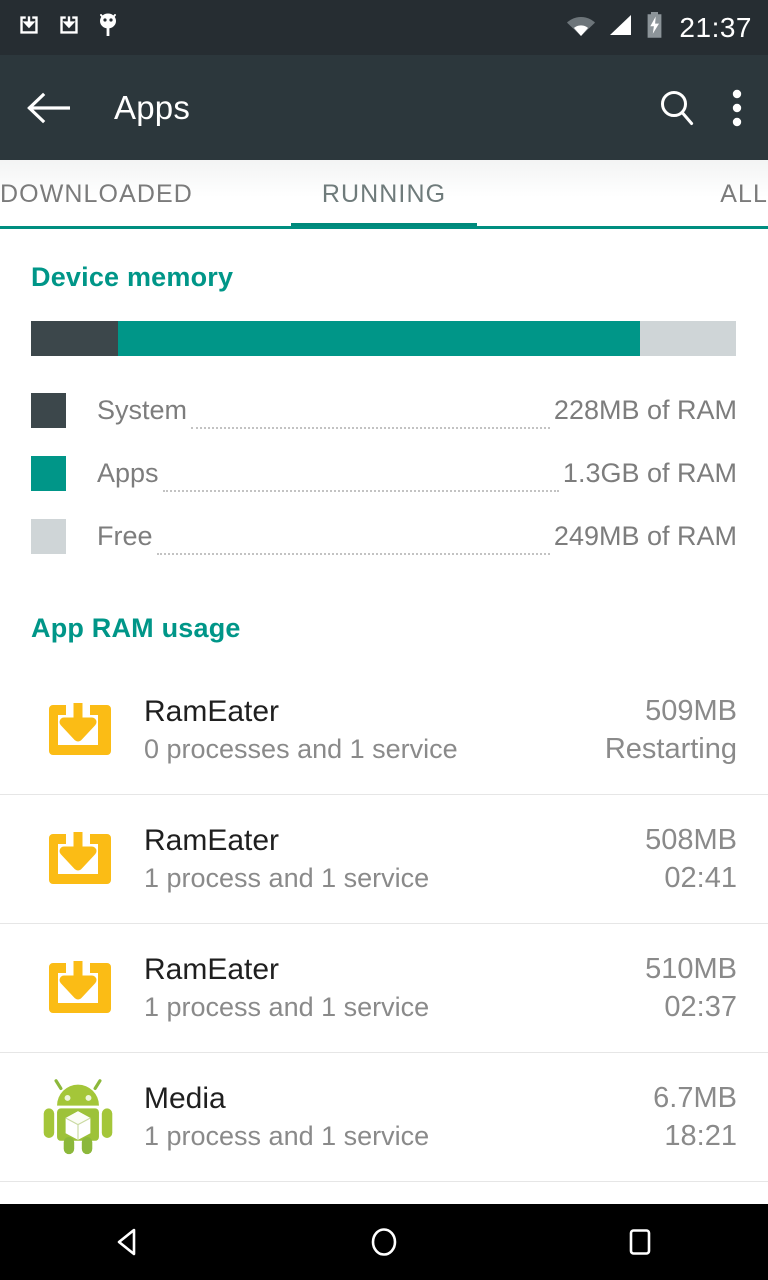 The height and width of the screenshot is (1280, 768). What do you see at coordinates (384, 27) in the screenshot?
I see `status-bar: 21:37` at bounding box center [384, 27].